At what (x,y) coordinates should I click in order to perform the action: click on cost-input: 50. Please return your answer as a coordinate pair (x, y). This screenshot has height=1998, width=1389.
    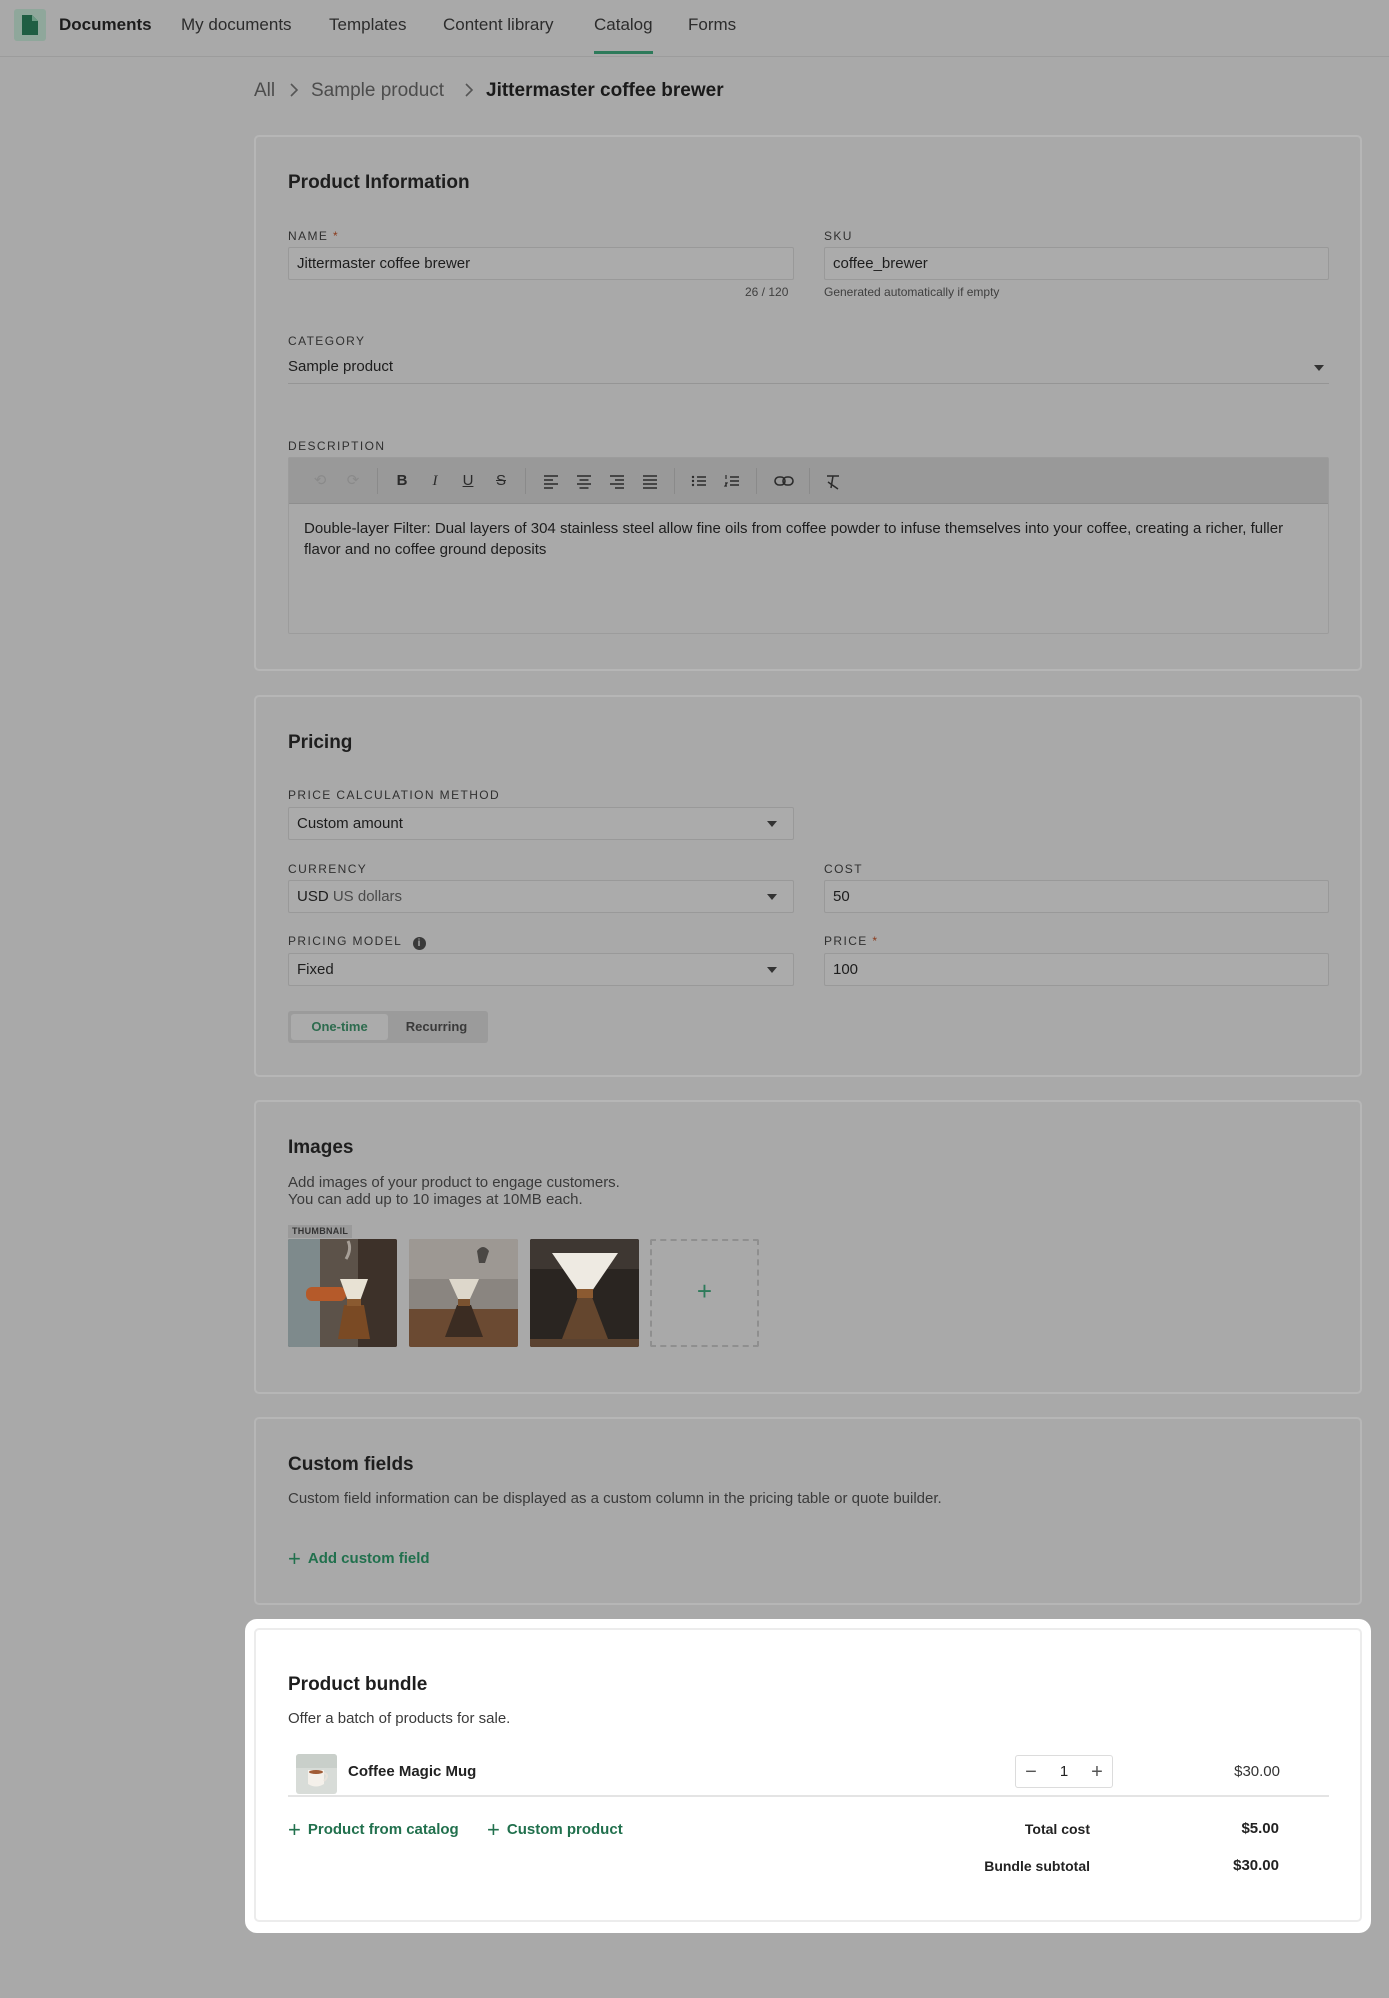
    Looking at the image, I should click on (1076, 896).